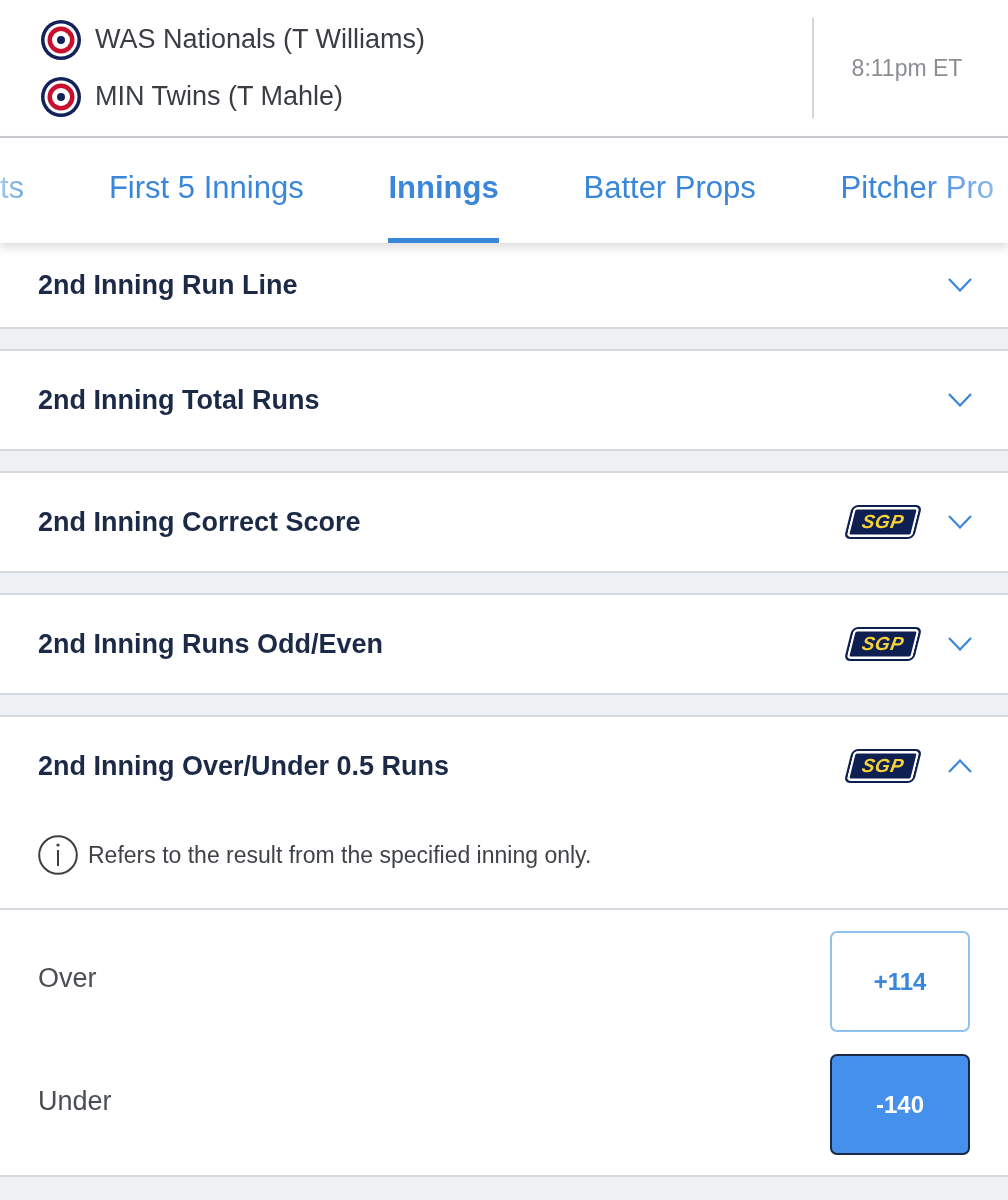 Image resolution: width=1008 pixels, height=1200 pixels. I want to click on tab: Pitcher Pro, so click(917, 190).